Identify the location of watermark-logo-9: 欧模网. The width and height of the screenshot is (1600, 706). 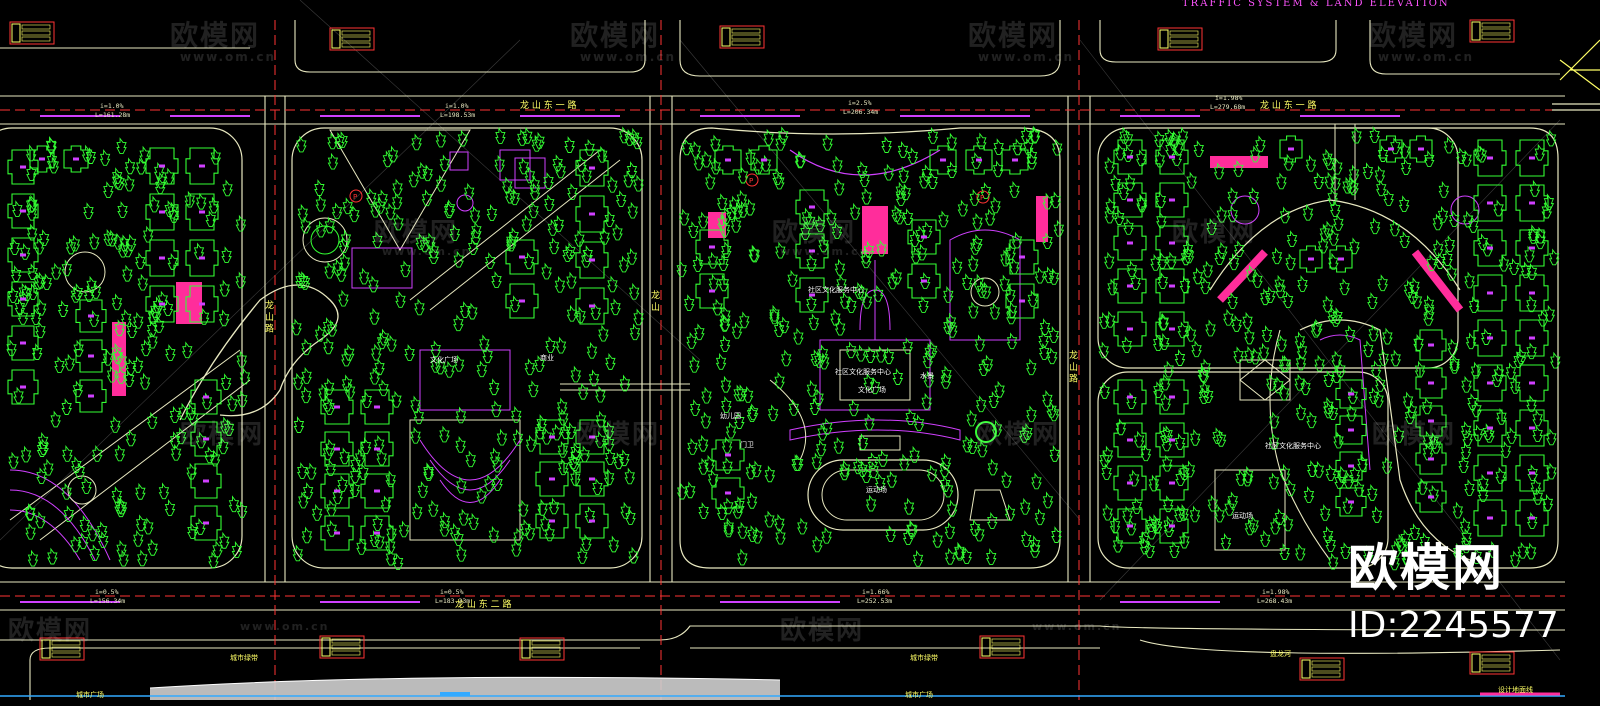
(1018, 435).